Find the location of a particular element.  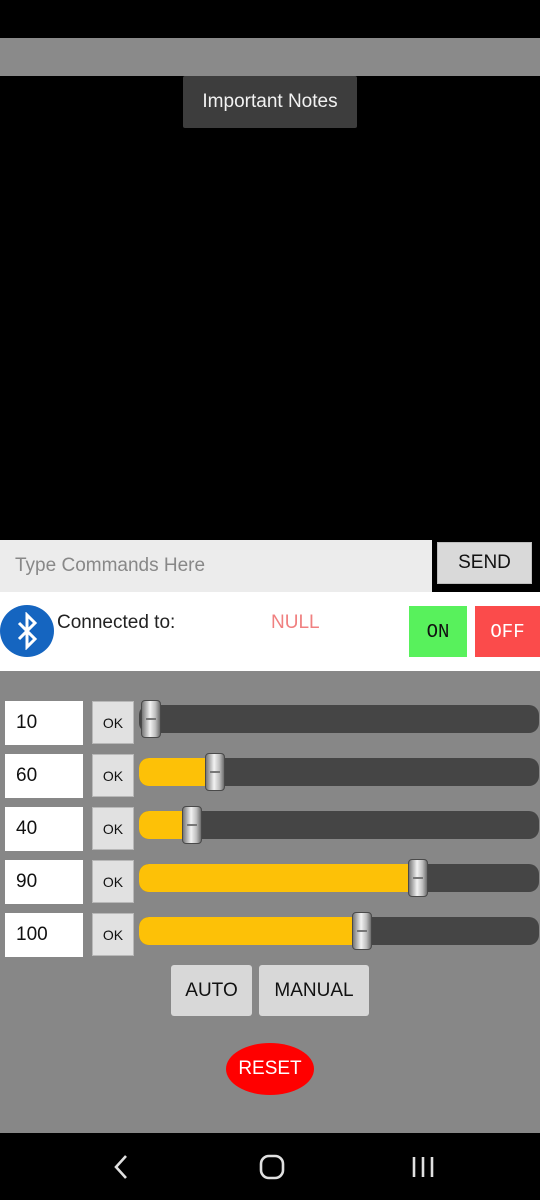

bluetooth-icon is located at coordinates (27, 631).